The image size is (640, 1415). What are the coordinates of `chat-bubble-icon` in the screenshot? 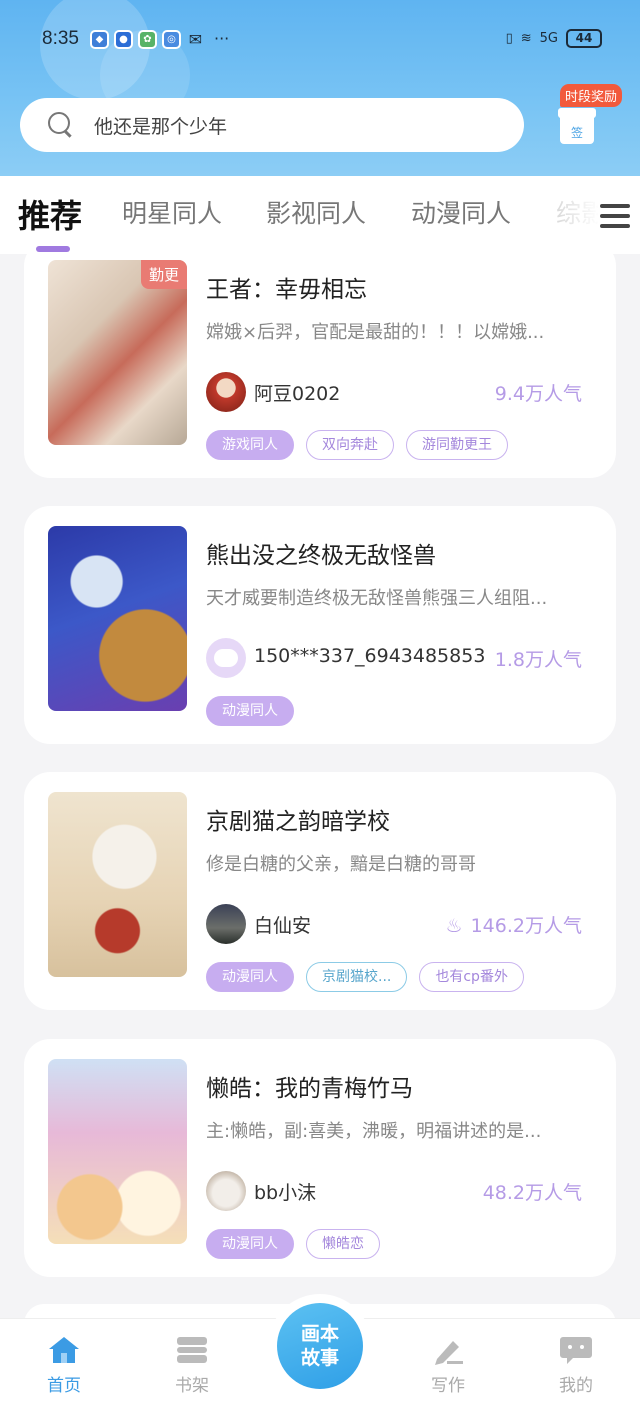 It's located at (576, 1350).